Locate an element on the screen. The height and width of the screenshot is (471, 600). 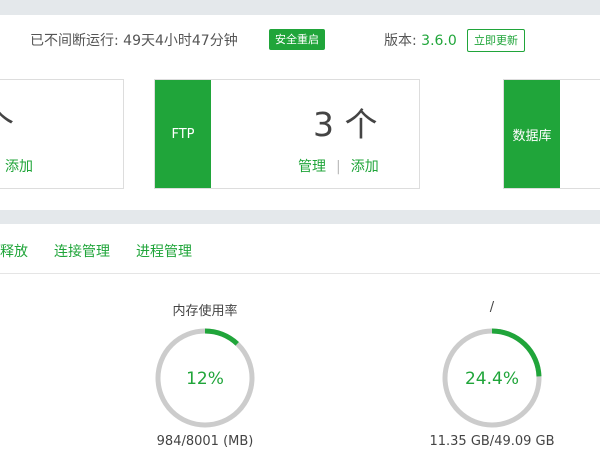
database-card-tag: 数据库 is located at coordinates (532, 134).